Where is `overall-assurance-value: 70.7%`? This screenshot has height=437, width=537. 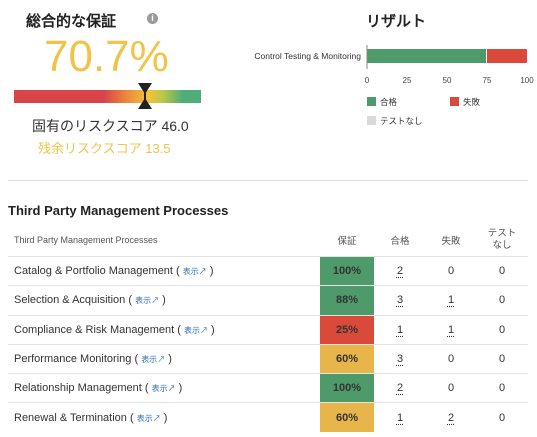
overall-assurance-value: 70.7% is located at coordinates (106, 56).